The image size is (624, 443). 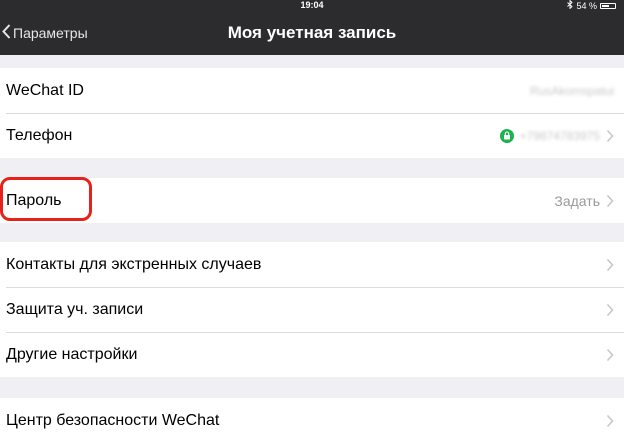 I want to click on battery-icon, so click(x=608, y=6).